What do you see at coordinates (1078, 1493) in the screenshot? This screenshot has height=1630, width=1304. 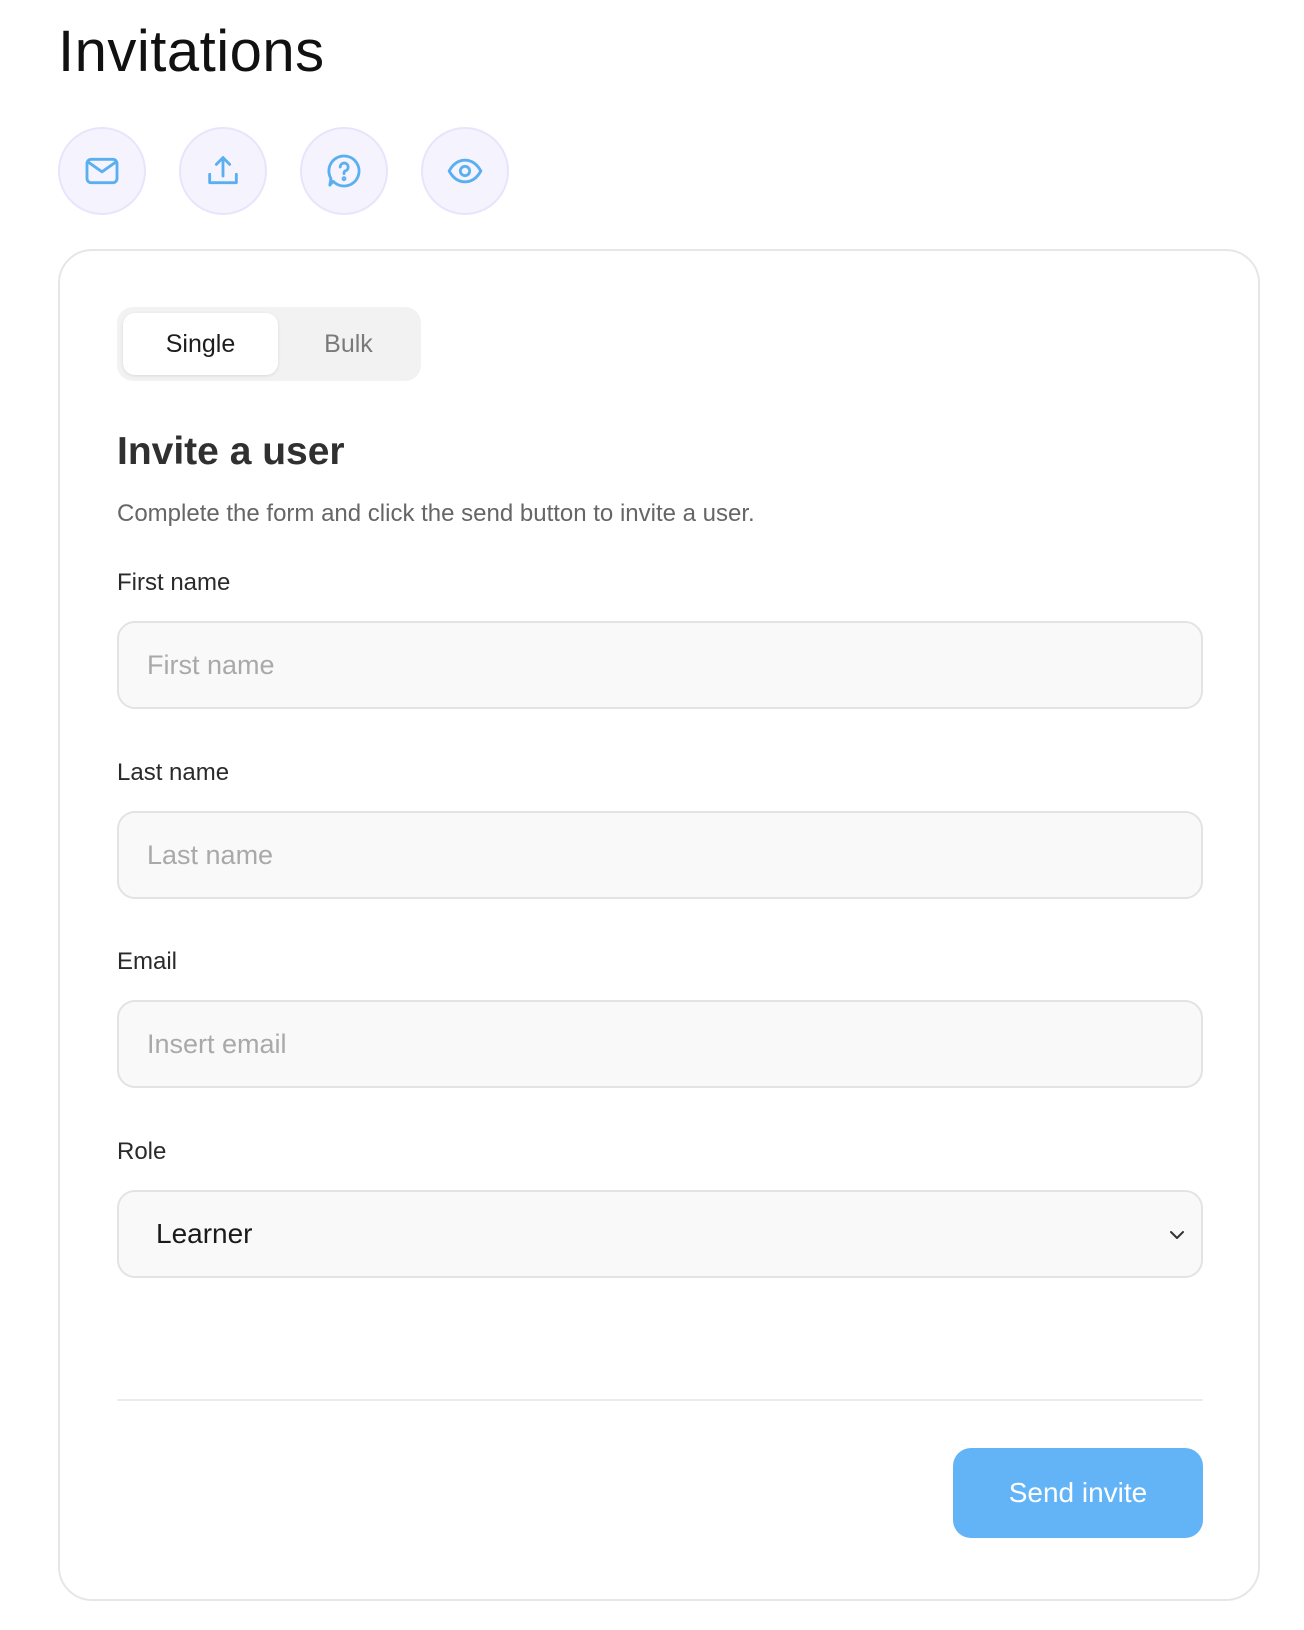 I see `send-invite-button: Send invite` at bounding box center [1078, 1493].